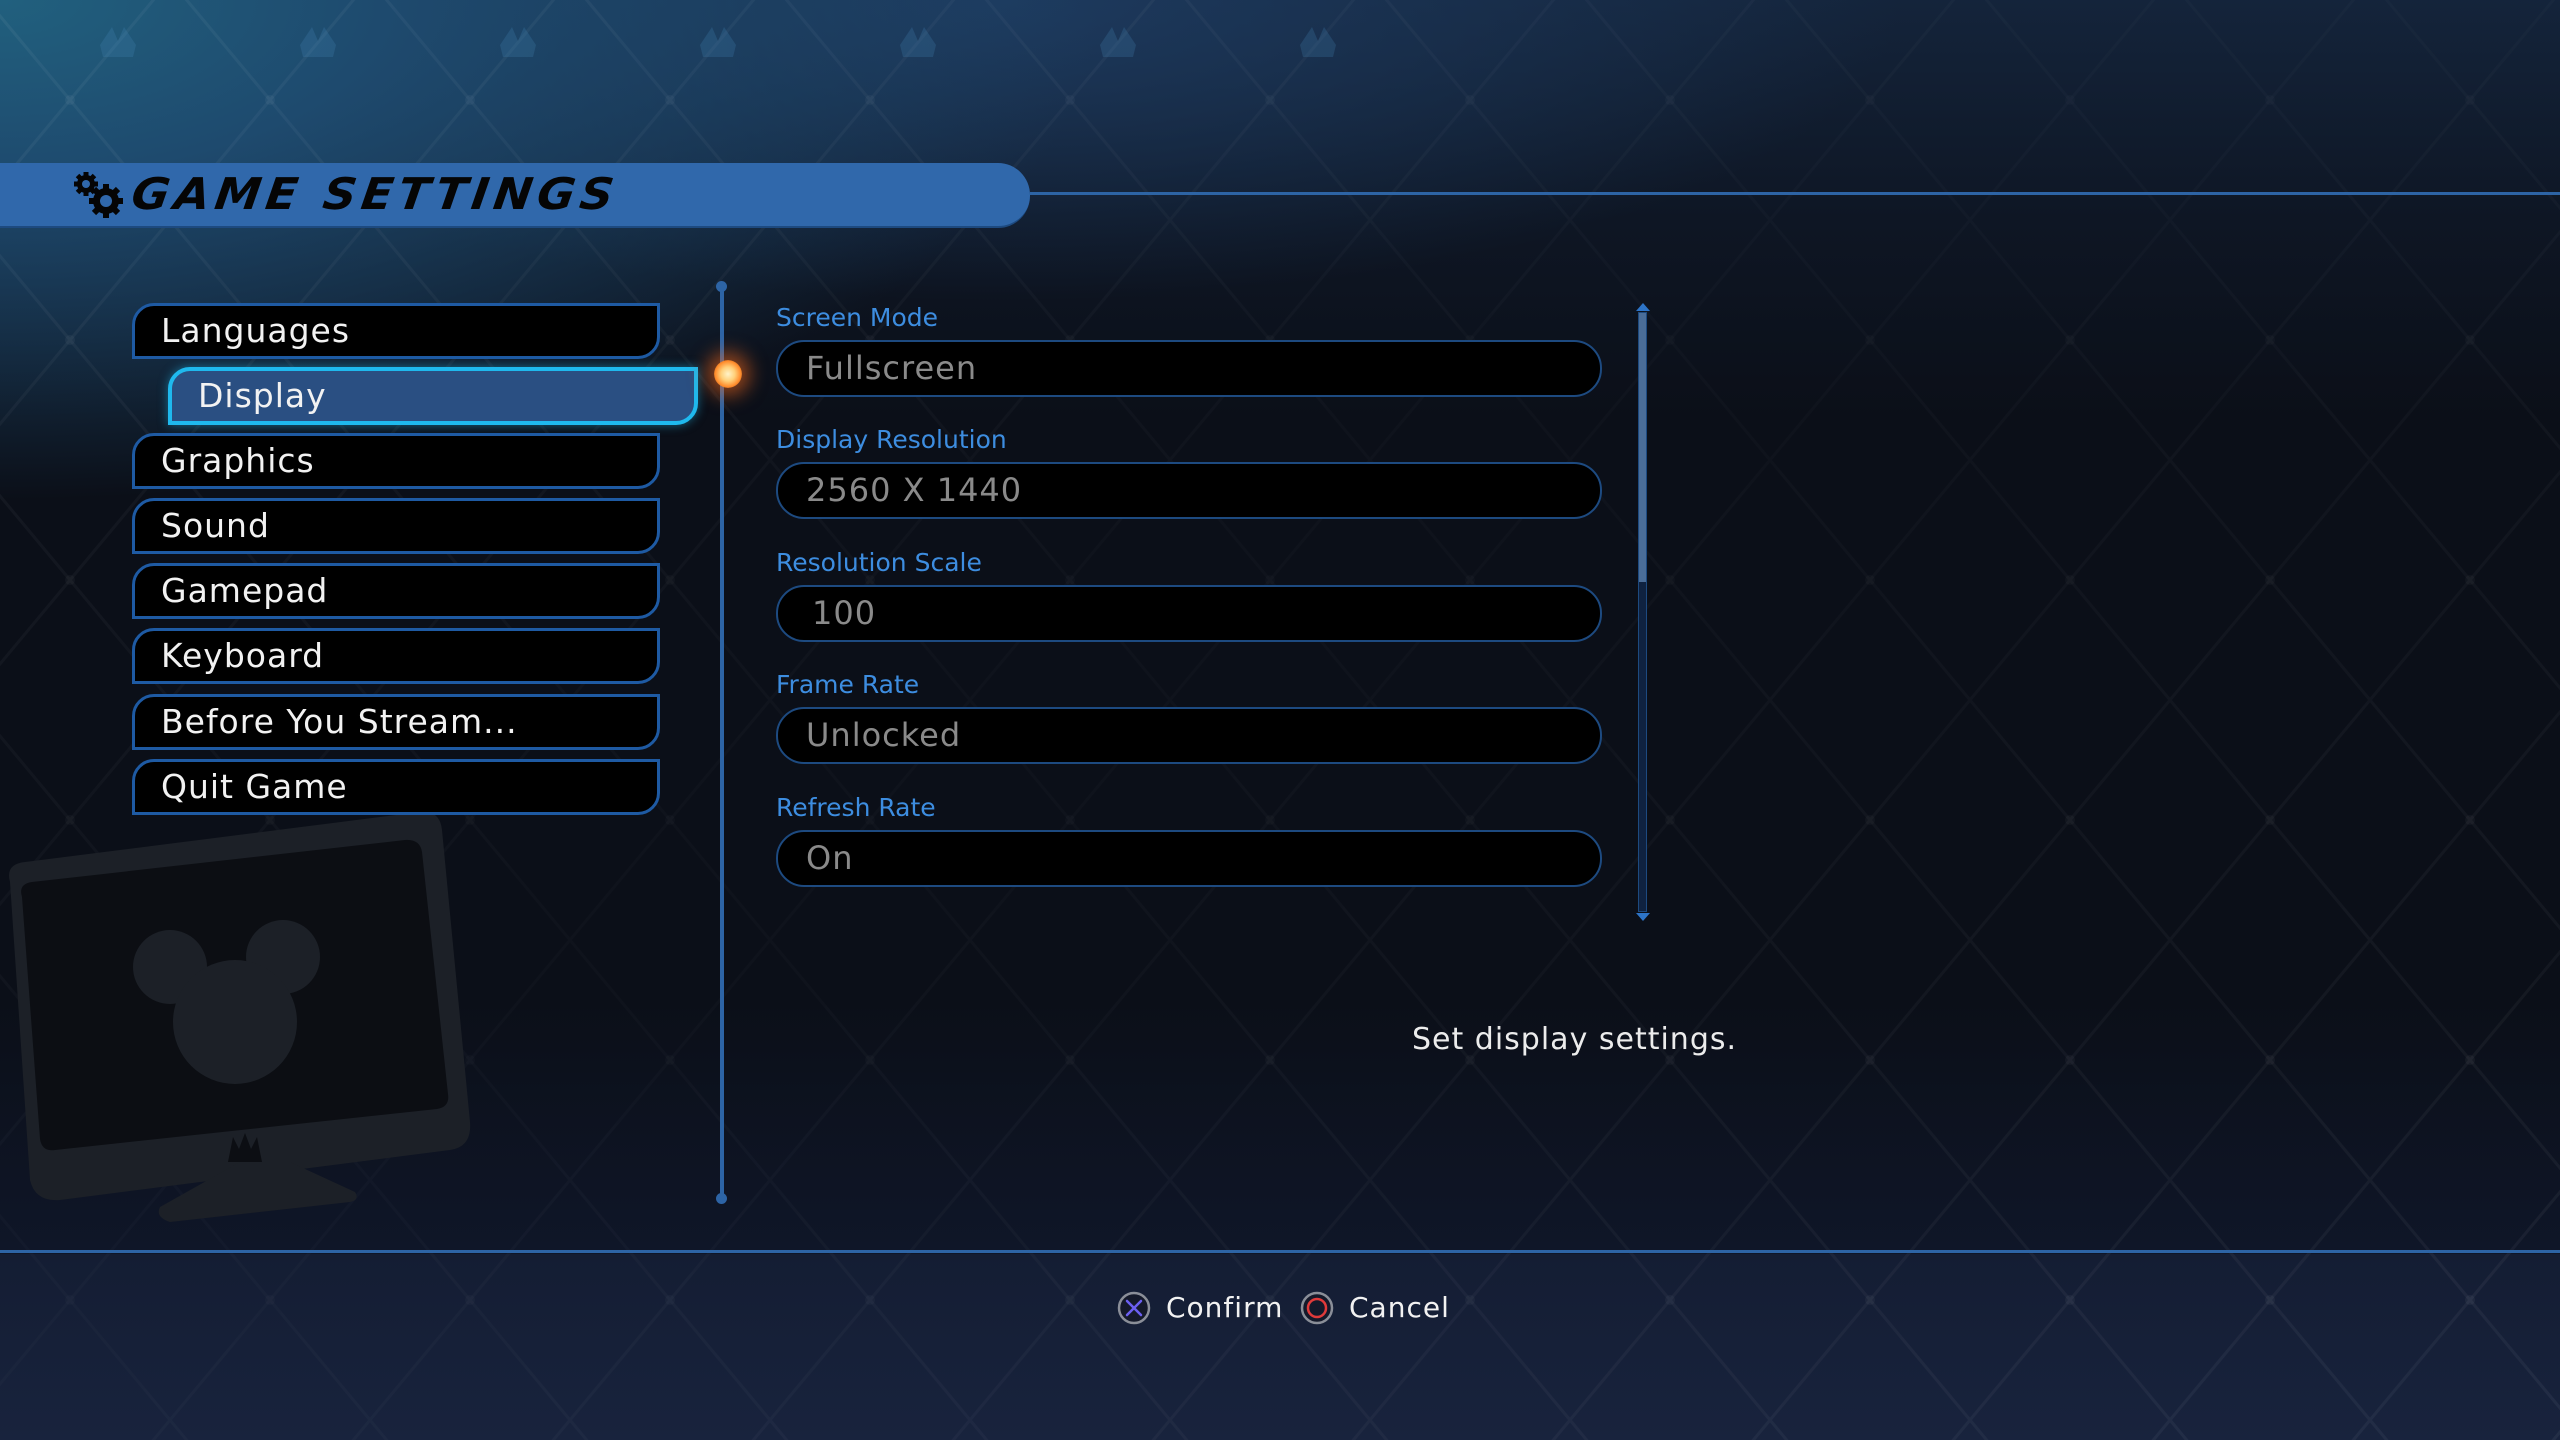 The image size is (2560, 1440). I want to click on resolution-scale-field: 100, so click(1189, 613).